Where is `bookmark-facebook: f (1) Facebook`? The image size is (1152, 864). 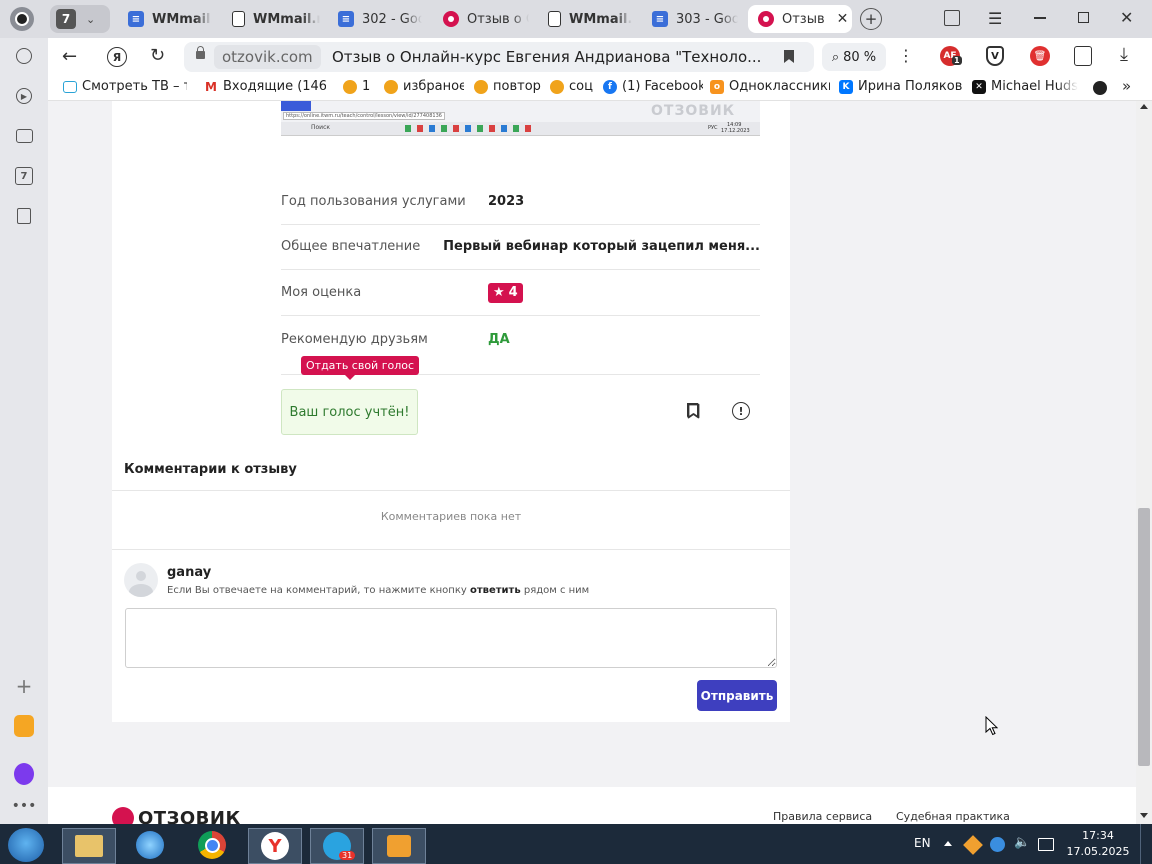
bookmark-facebook: f (1) Facebook is located at coordinates (653, 86).